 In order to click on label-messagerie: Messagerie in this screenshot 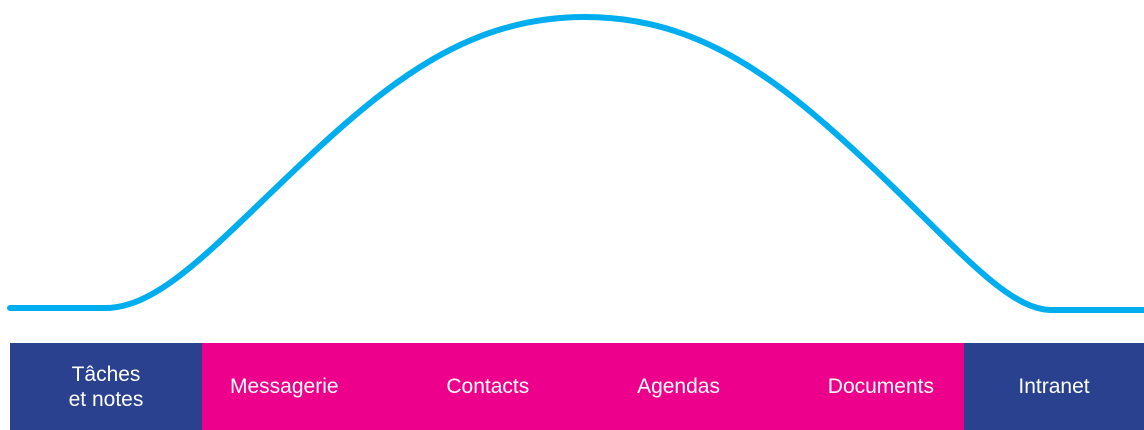, I will do `click(284, 386)`.